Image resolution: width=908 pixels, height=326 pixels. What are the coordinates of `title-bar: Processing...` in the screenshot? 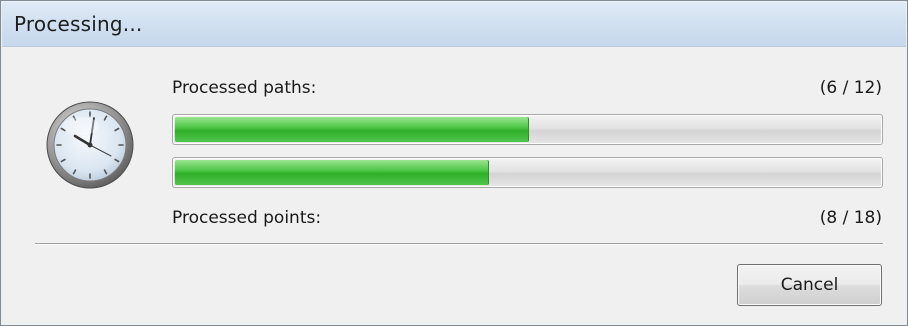 It's located at (454, 24).